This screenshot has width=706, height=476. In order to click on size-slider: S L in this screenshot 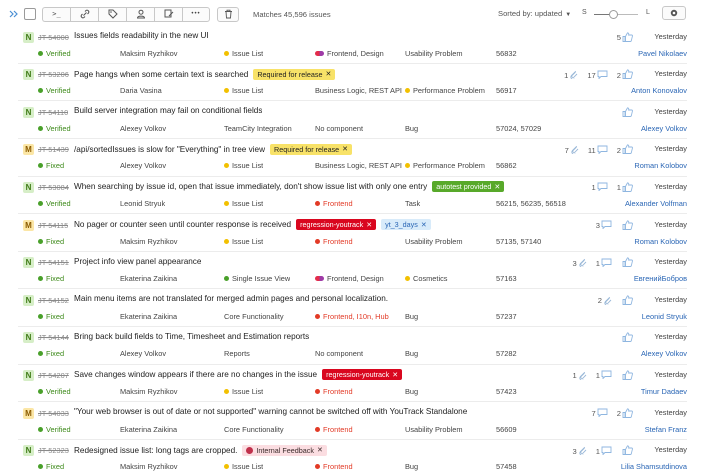, I will do `click(617, 14)`.